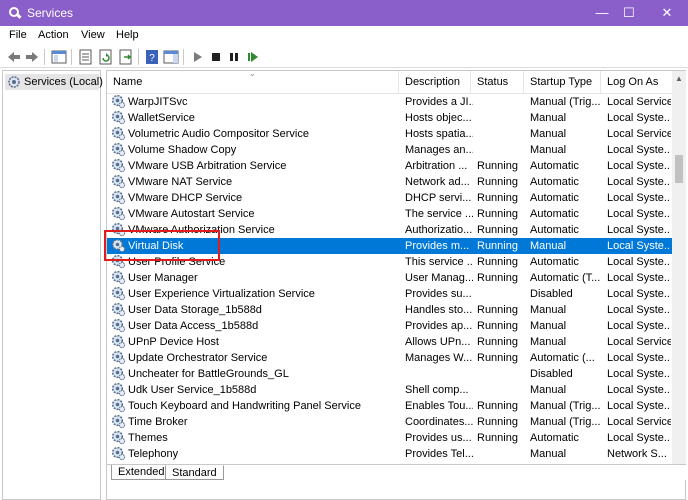 This screenshot has width=688, height=500. What do you see at coordinates (344, 13) in the screenshot?
I see `title-bar: Services — ☐ ✕` at bounding box center [344, 13].